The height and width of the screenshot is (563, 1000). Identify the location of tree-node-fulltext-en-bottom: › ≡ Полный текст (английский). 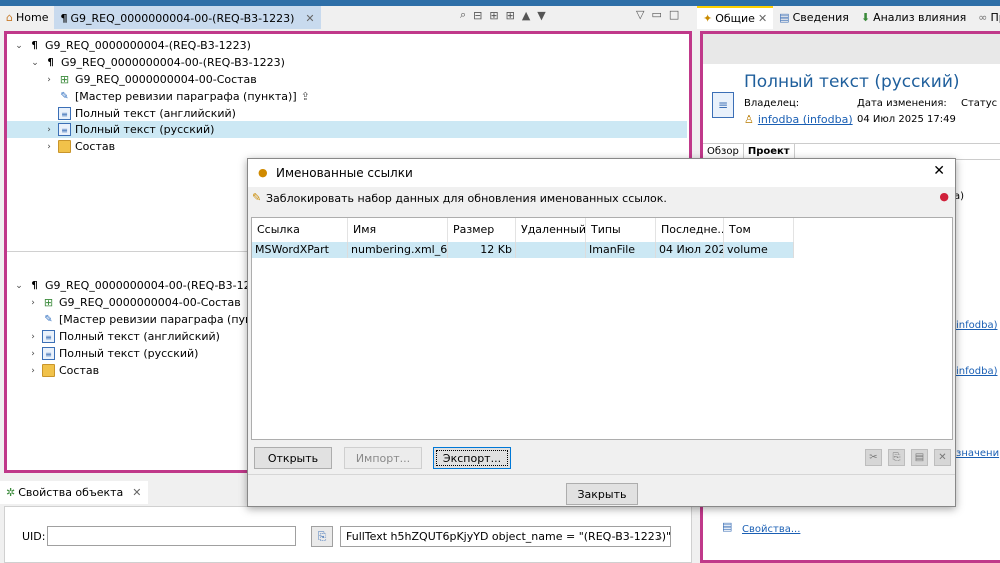
(124, 336).